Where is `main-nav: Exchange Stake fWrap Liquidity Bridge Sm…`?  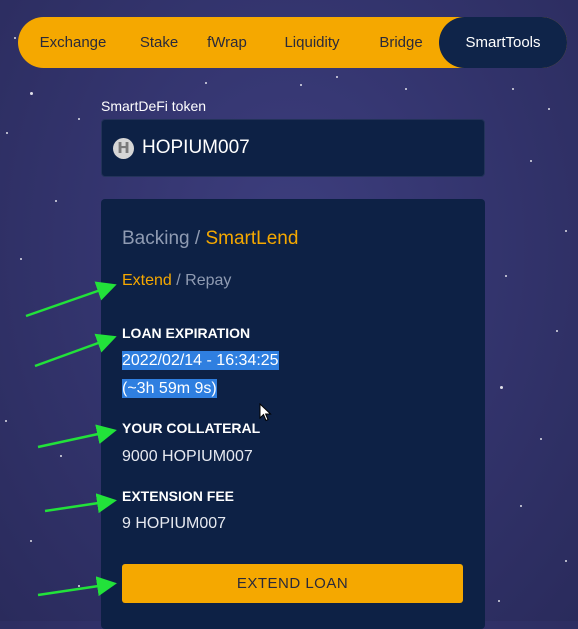 main-nav: Exchange Stake fWrap Liquidity Bridge Sm… is located at coordinates (292, 42).